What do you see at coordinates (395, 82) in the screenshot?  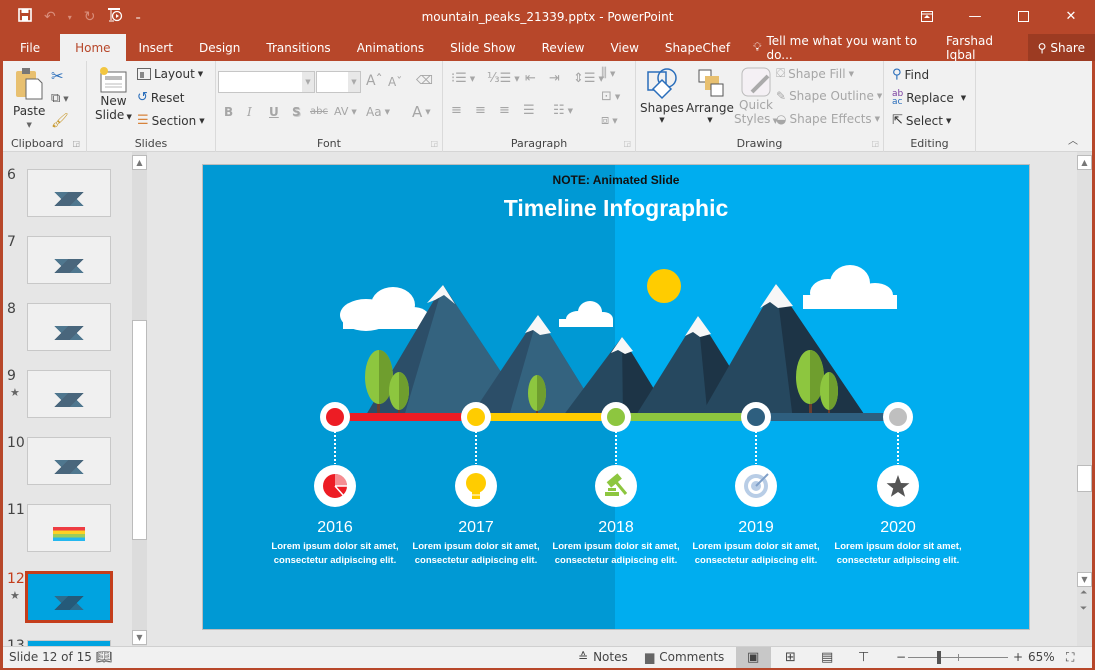 I see `decrease-font-size-button: Aˇ` at bounding box center [395, 82].